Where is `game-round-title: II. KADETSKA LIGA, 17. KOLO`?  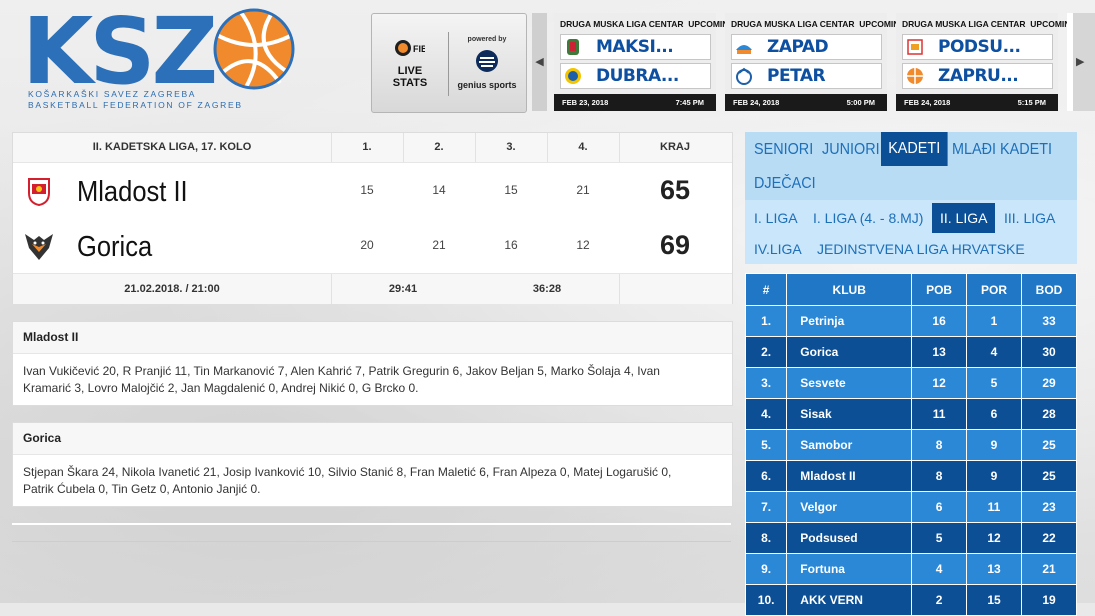
game-round-title: II. KADETSKA LIGA, 17. KOLO is located at coordinates (172, 147).